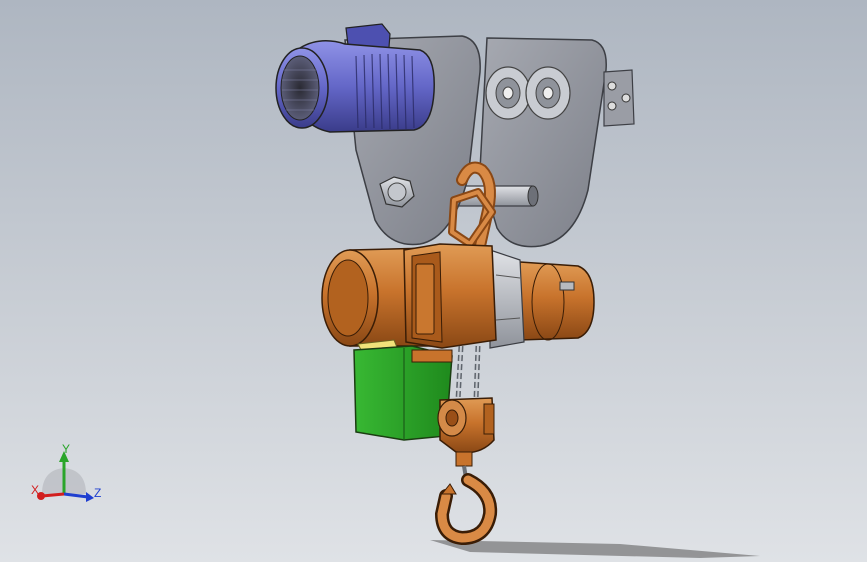  Describe the element at coordinates (557, 142) in the screenshot. I see `trolley-rear-plate` at that location.